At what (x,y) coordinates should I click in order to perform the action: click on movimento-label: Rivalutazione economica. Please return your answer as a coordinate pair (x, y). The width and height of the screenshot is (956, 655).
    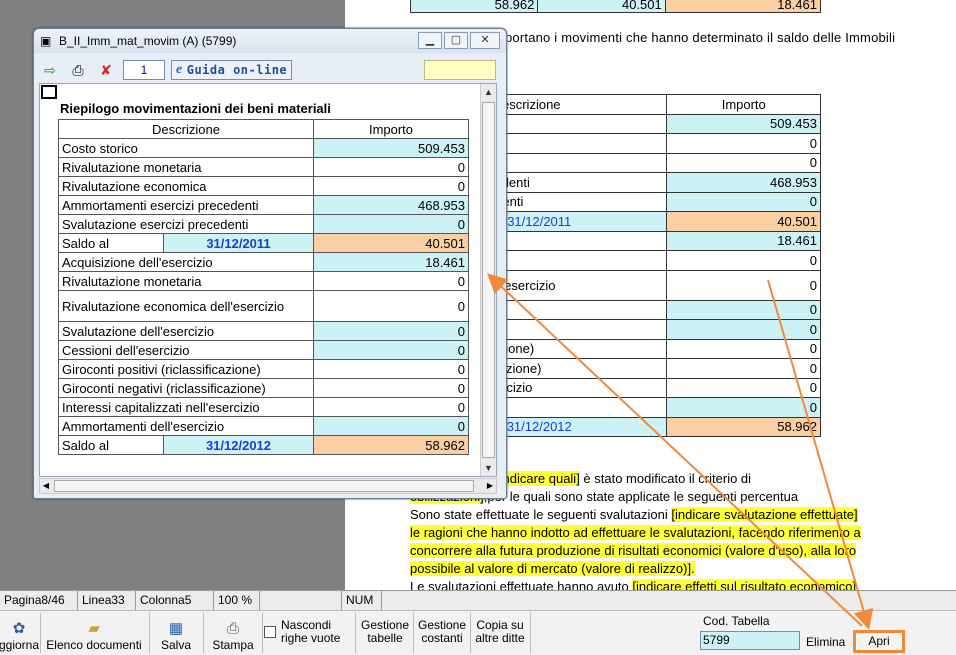
    Looking at the image, I should click on (186, 186).